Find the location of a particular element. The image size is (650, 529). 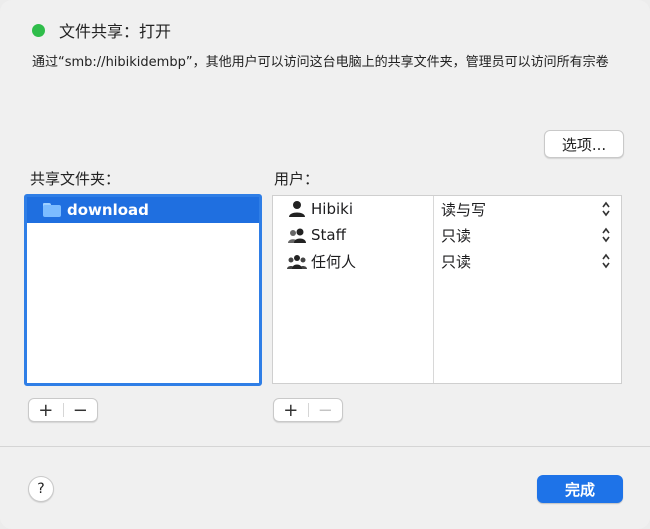

remove-folder-button: − is located at coordinates (80, 410).